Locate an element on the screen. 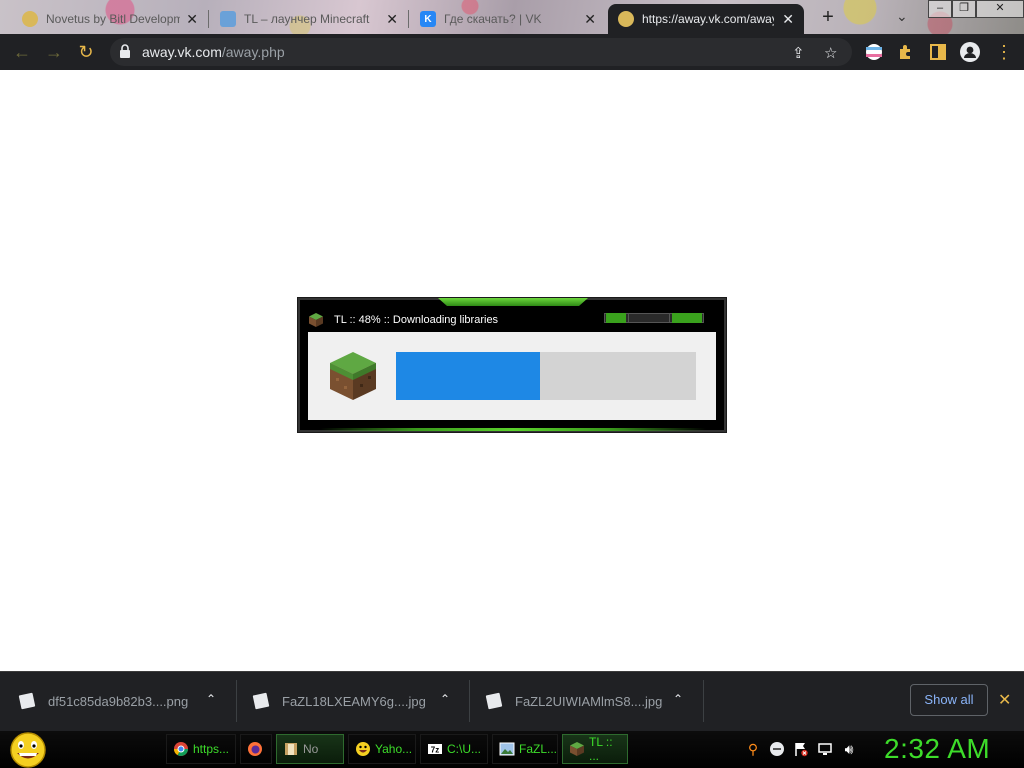  address-bar: away.vk.com/away.php ⇪ ☆ is located at coordinates (481, 52).